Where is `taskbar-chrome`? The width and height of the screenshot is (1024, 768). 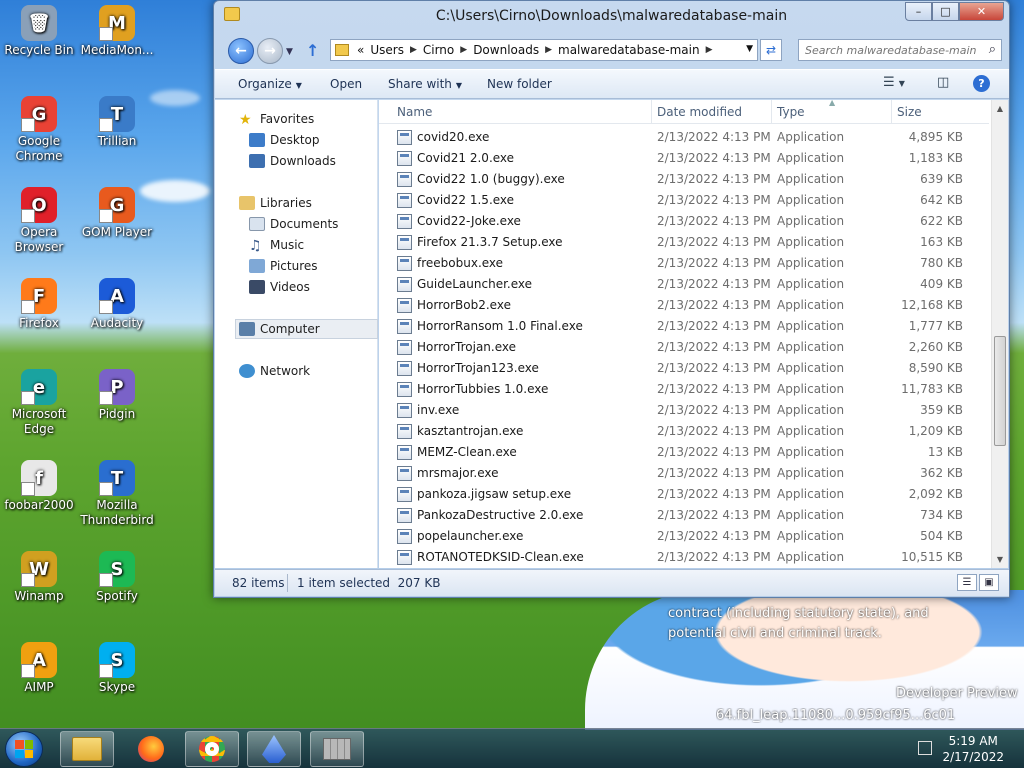 taskbar-chrome is located at coordinates (212, 749).